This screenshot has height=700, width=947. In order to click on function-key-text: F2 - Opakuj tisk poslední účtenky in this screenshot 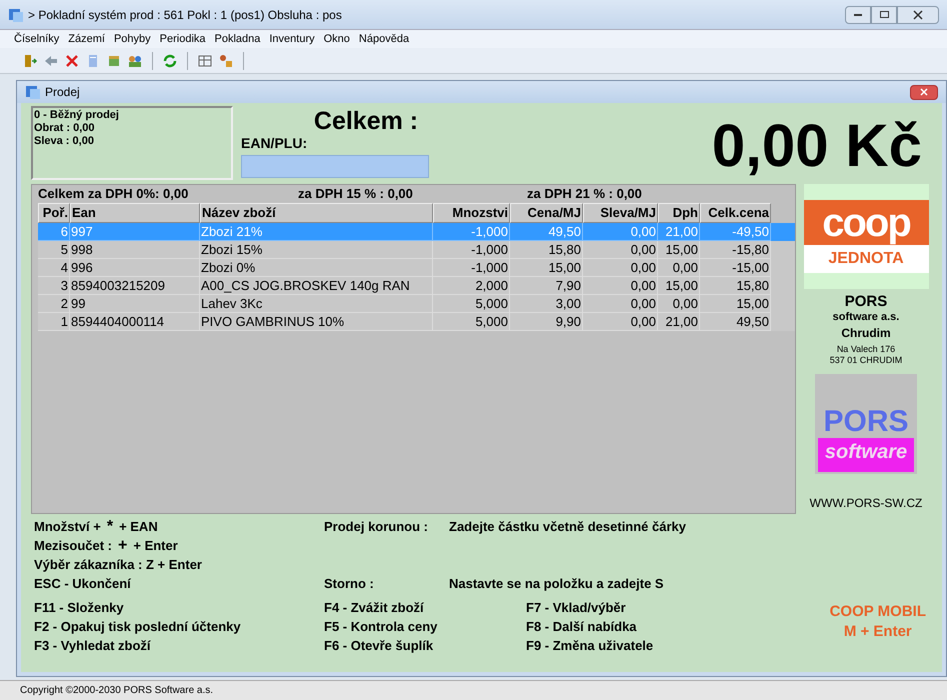, I will do `click(138, 627)`.